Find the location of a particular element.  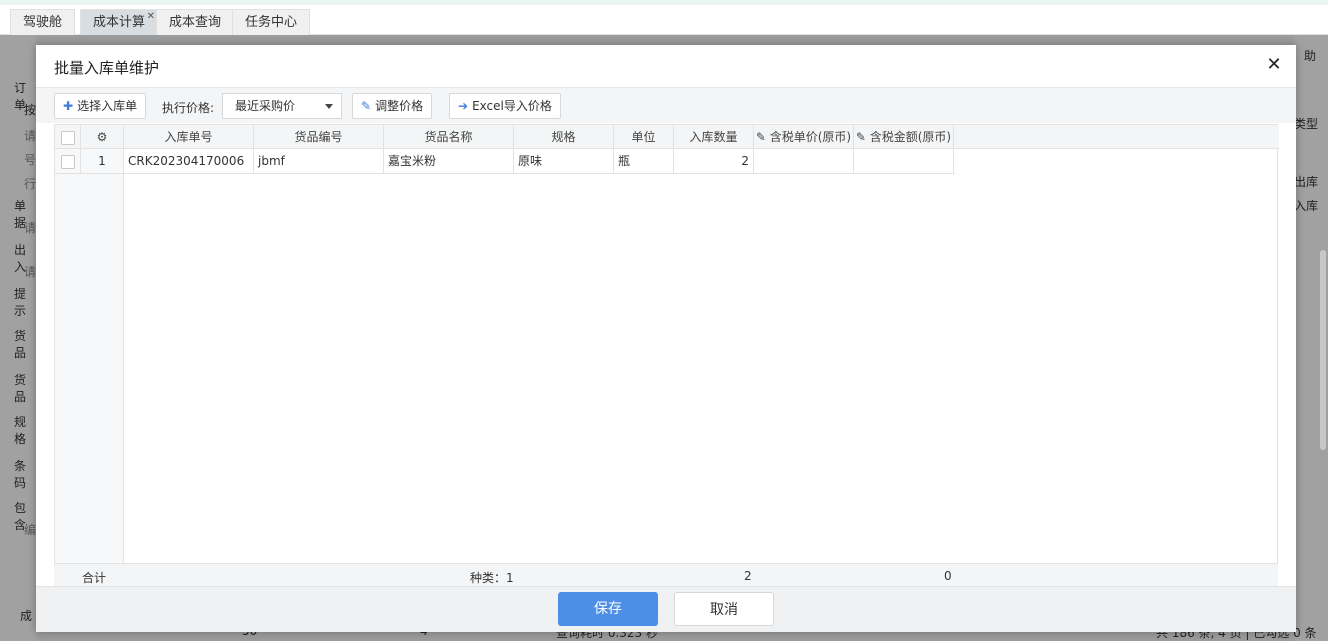

import-icon: ➔ is located at coordinates (463, 106).